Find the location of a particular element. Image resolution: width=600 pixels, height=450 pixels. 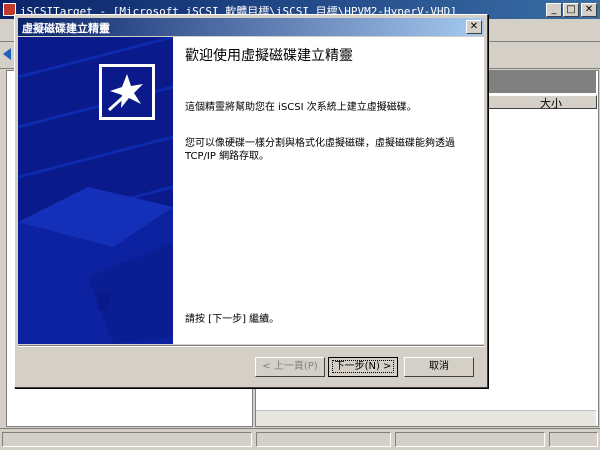

next-button-label: 下一步(N) > is located at coordinates (363, 366).